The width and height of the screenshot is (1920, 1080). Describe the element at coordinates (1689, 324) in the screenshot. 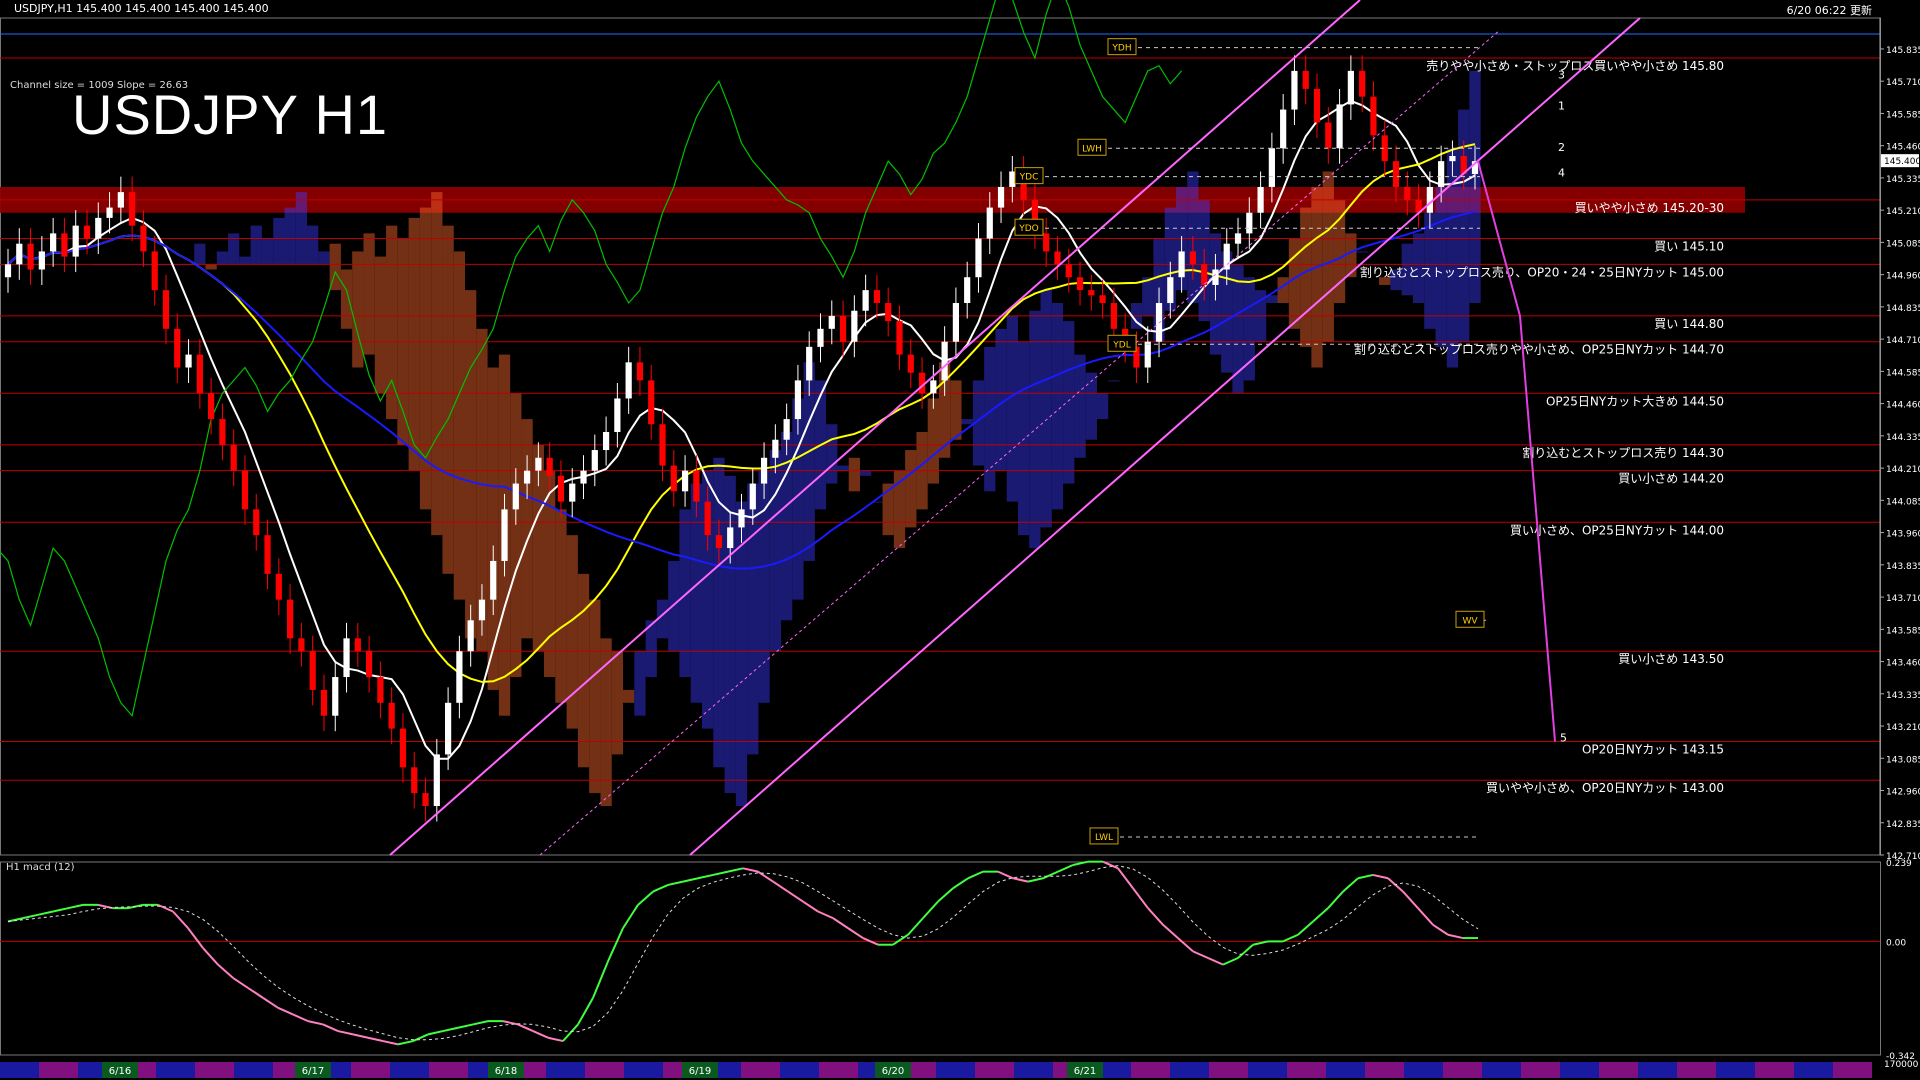

I see `level-label: 買い 144.80` at that location.